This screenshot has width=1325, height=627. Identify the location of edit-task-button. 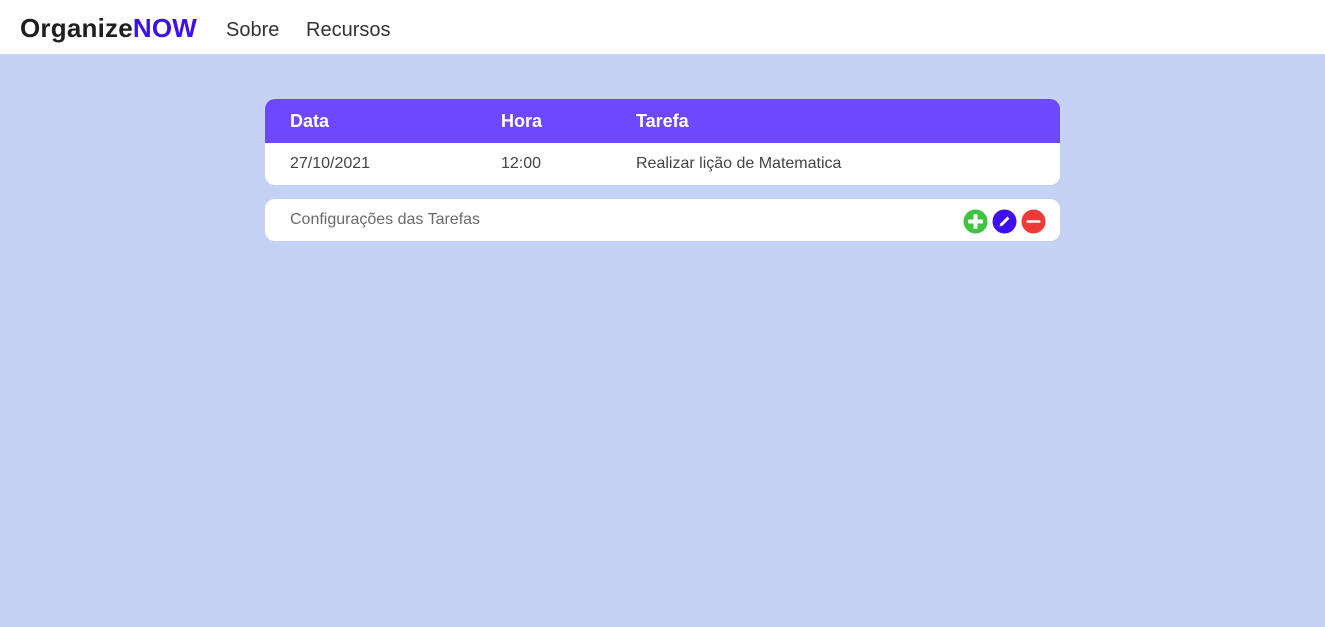
(1004, 221).